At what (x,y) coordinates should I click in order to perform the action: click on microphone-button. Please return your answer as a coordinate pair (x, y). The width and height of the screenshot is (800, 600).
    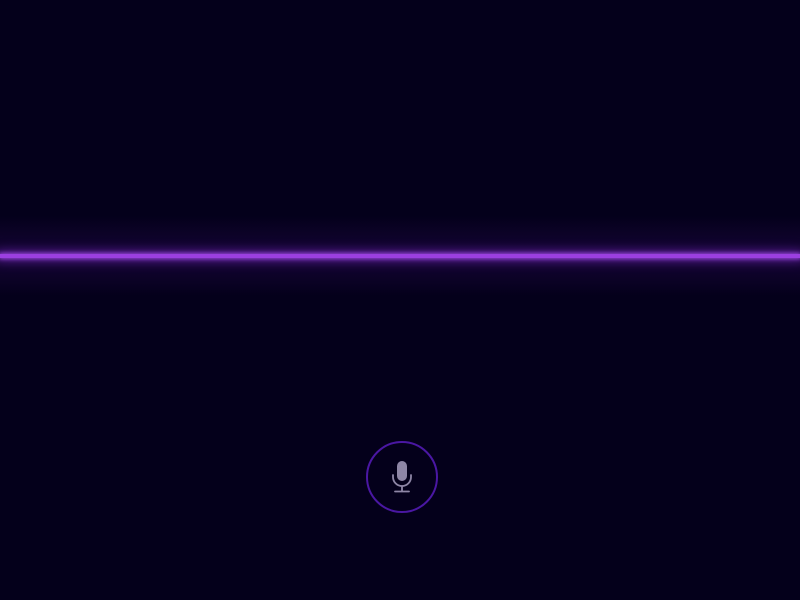
    Looking at the image, I should click on (402, 477).